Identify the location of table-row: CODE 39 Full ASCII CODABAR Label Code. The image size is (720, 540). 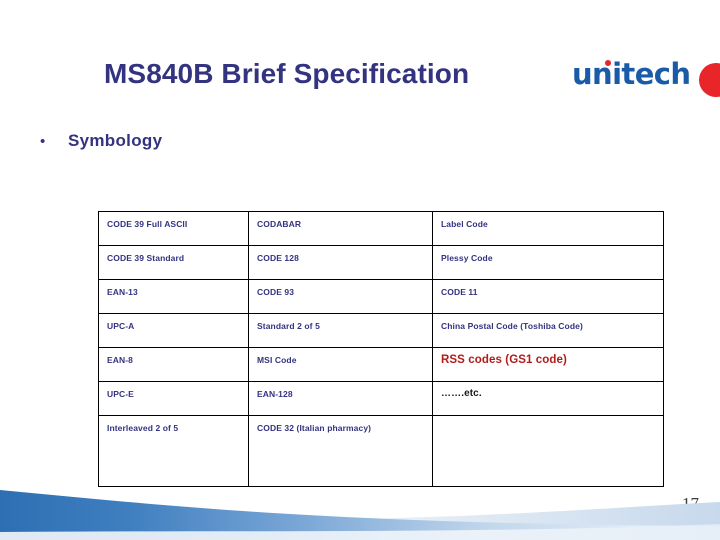
(381, 228).